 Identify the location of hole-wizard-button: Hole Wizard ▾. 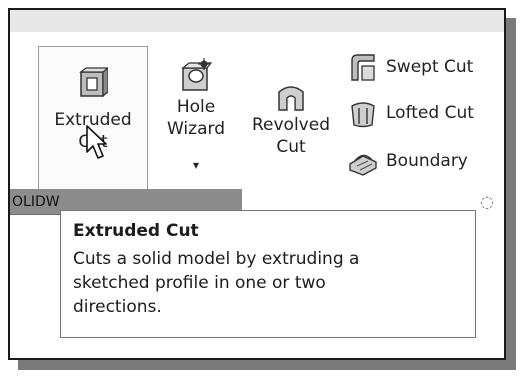
(196, 111).